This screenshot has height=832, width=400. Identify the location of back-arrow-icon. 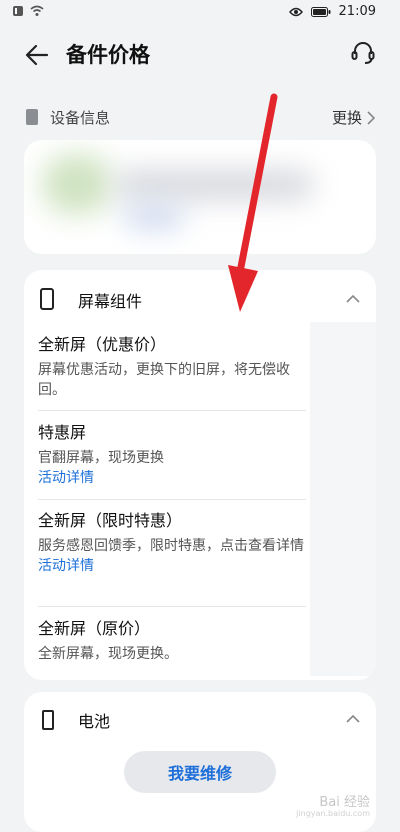
(37, 55).